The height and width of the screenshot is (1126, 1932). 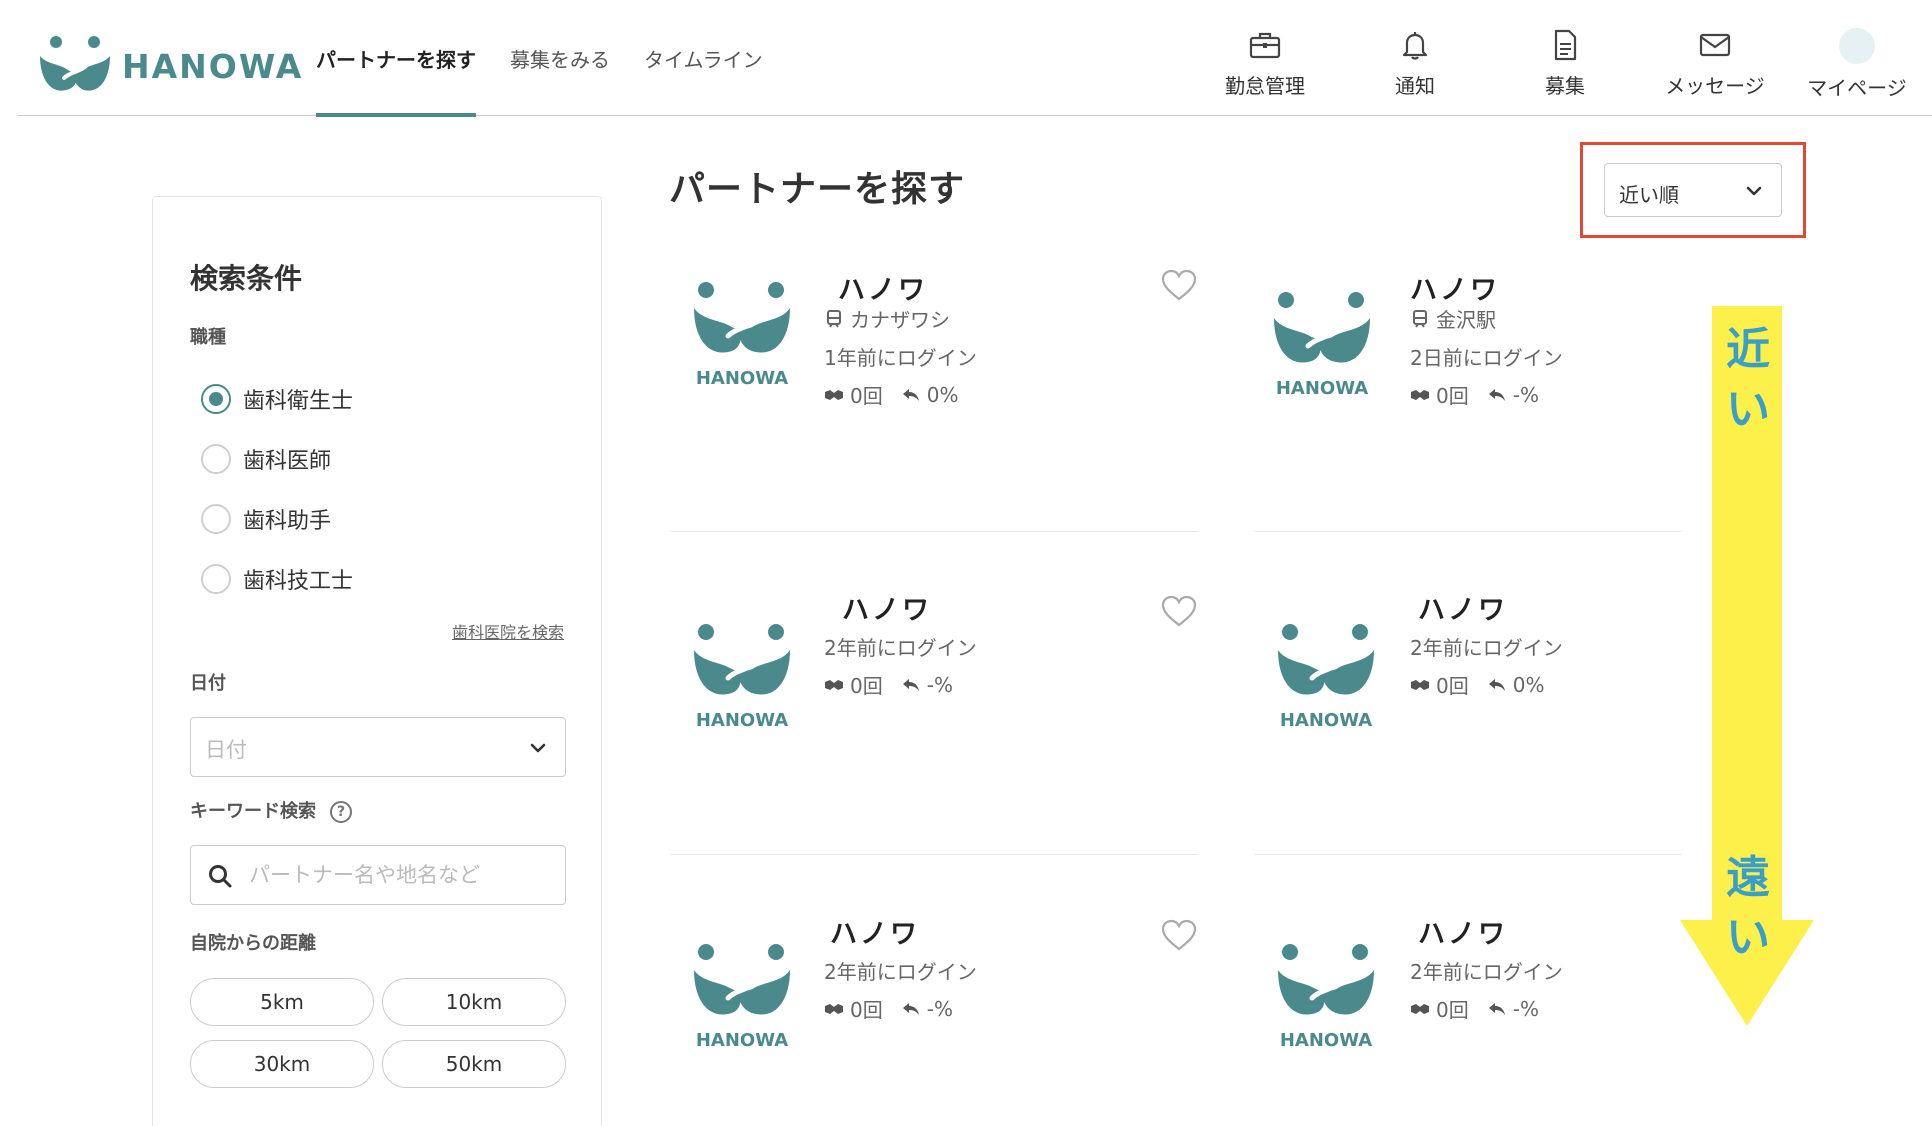 What do you see at coordinates (1715, 86) in the screenshot?
I see `nav-messages-label: メッセージ` at bounding box center [1715, 86].